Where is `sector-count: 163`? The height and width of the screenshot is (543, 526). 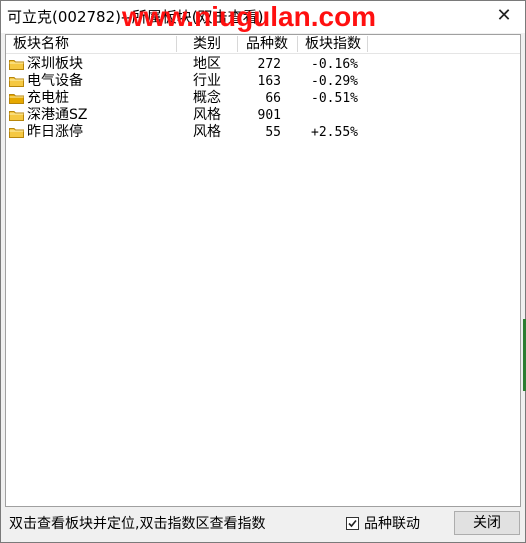 sector-count: 163 is located at coordinates (269, 81).